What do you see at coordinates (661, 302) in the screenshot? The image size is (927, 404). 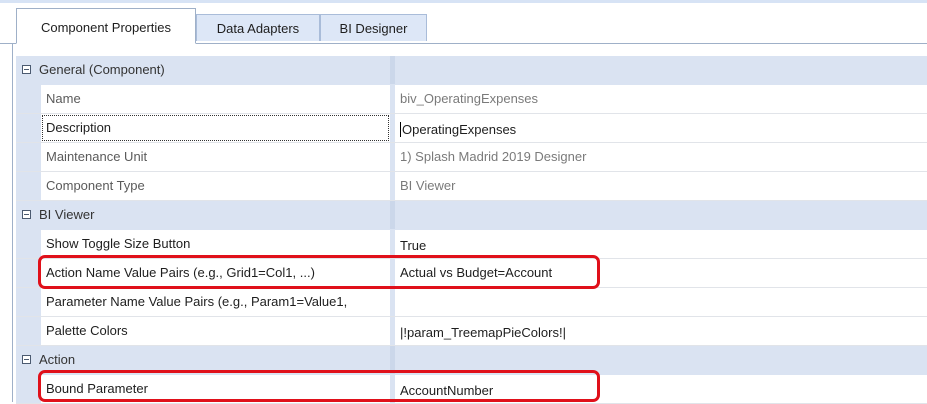 I see `property-value` at bounding box center [661, 302].